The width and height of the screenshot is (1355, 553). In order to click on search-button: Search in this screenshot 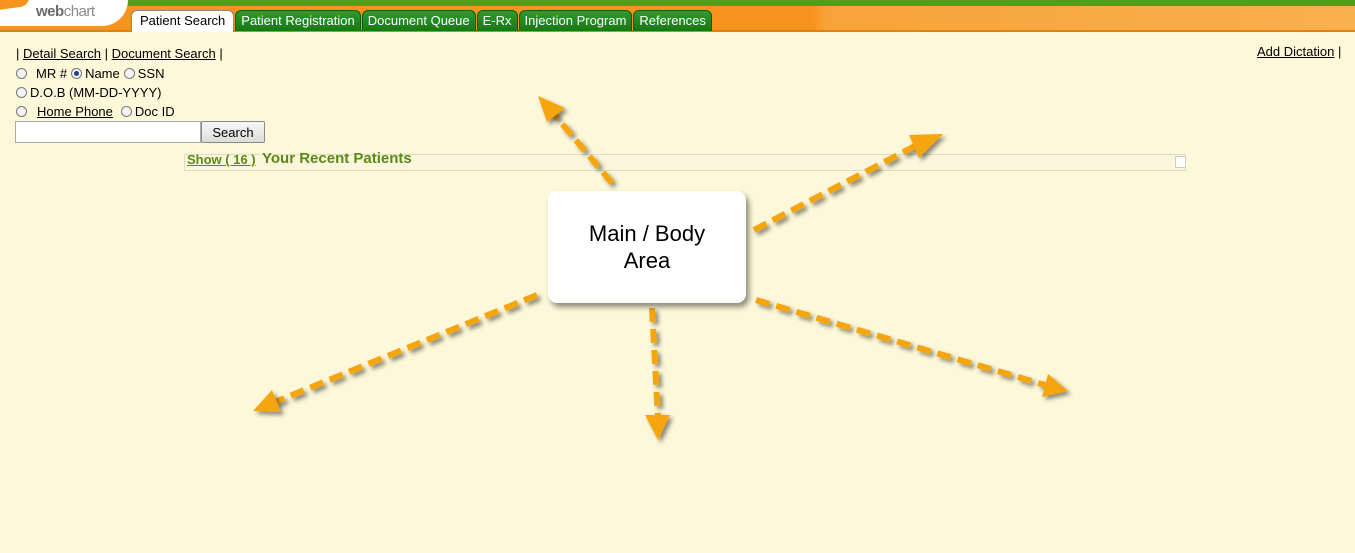, I will do `click(233, 132)`.